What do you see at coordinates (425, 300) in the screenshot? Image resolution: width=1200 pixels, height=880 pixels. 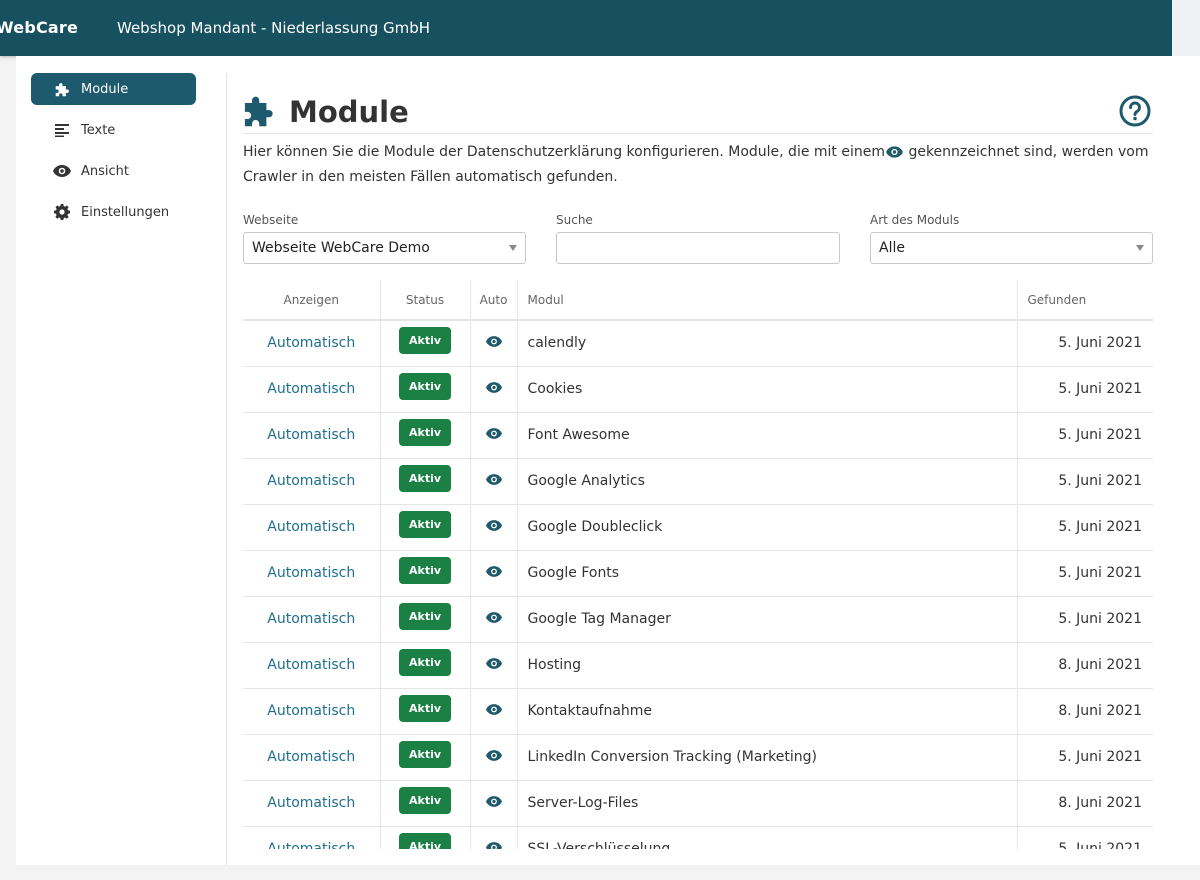 I see `header-status: Status` at bounding box center [425, 300].